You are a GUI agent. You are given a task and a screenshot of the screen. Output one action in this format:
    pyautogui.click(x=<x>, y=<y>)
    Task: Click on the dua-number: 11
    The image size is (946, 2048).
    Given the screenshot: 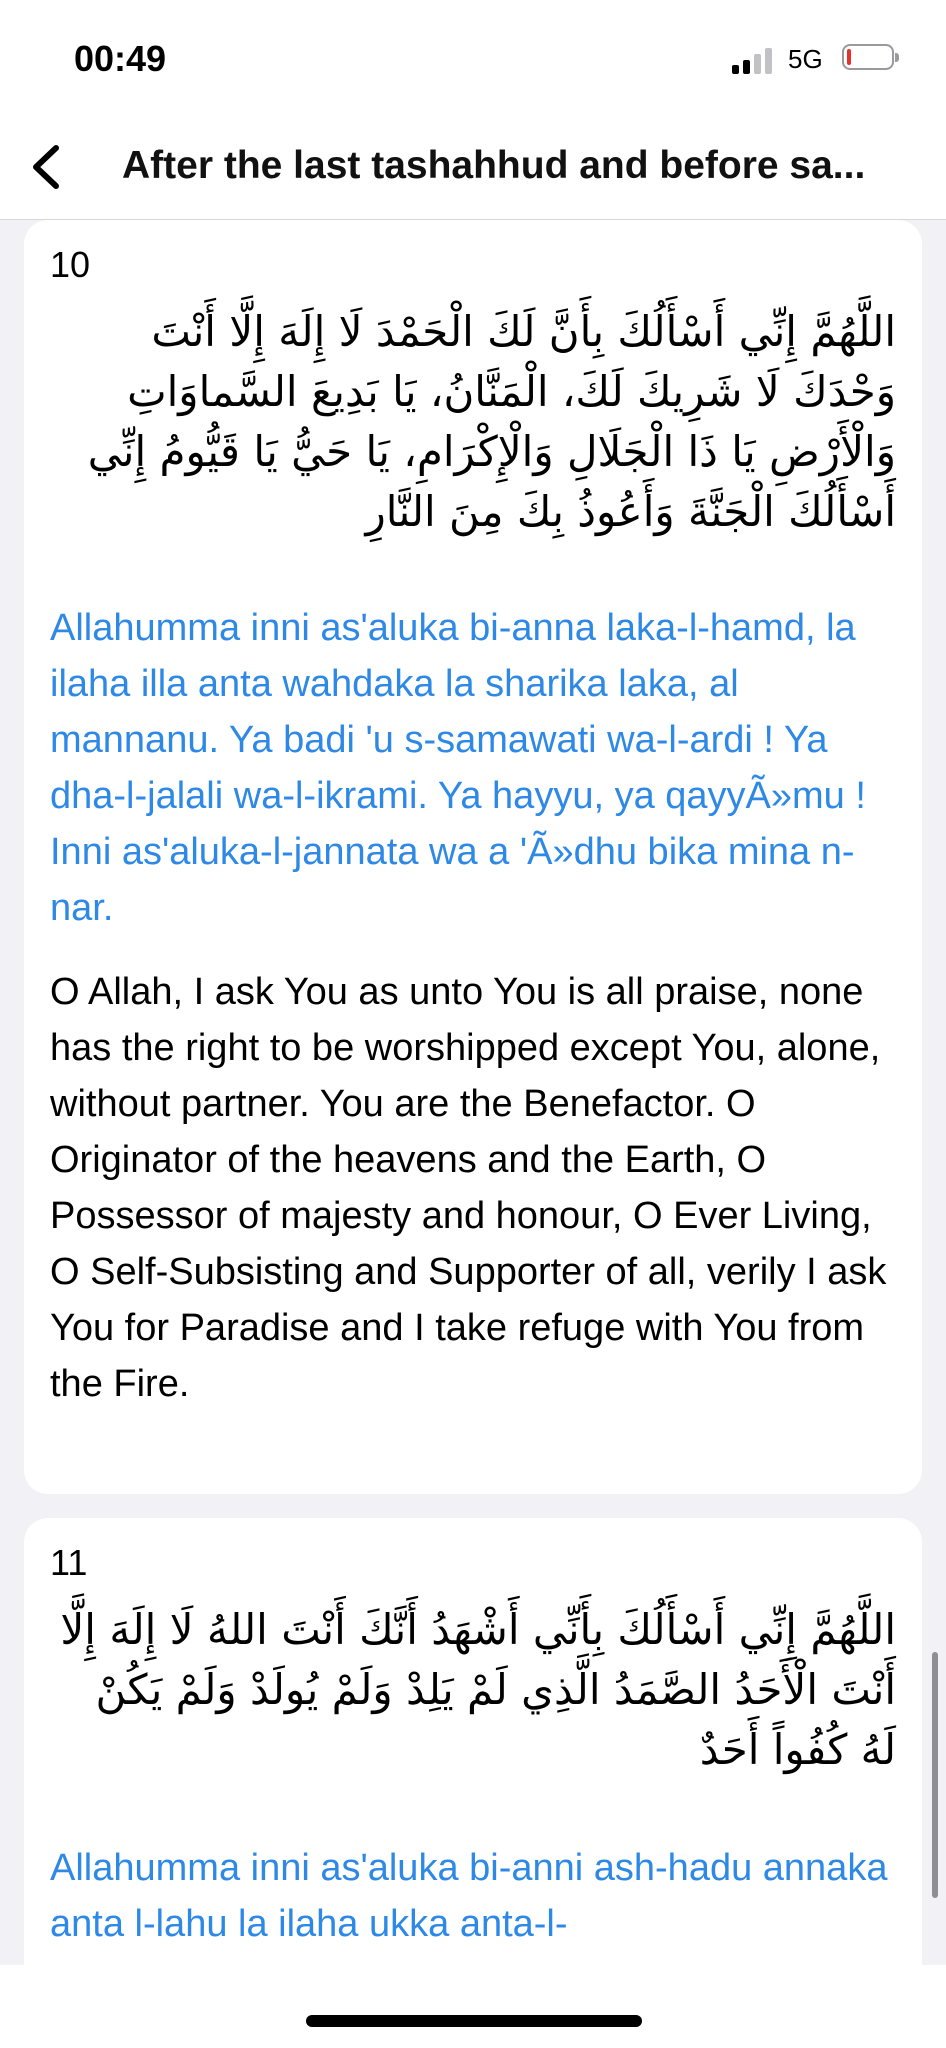 What is the action you would take?
    pyautogui.click(x=69, y=1562)
    